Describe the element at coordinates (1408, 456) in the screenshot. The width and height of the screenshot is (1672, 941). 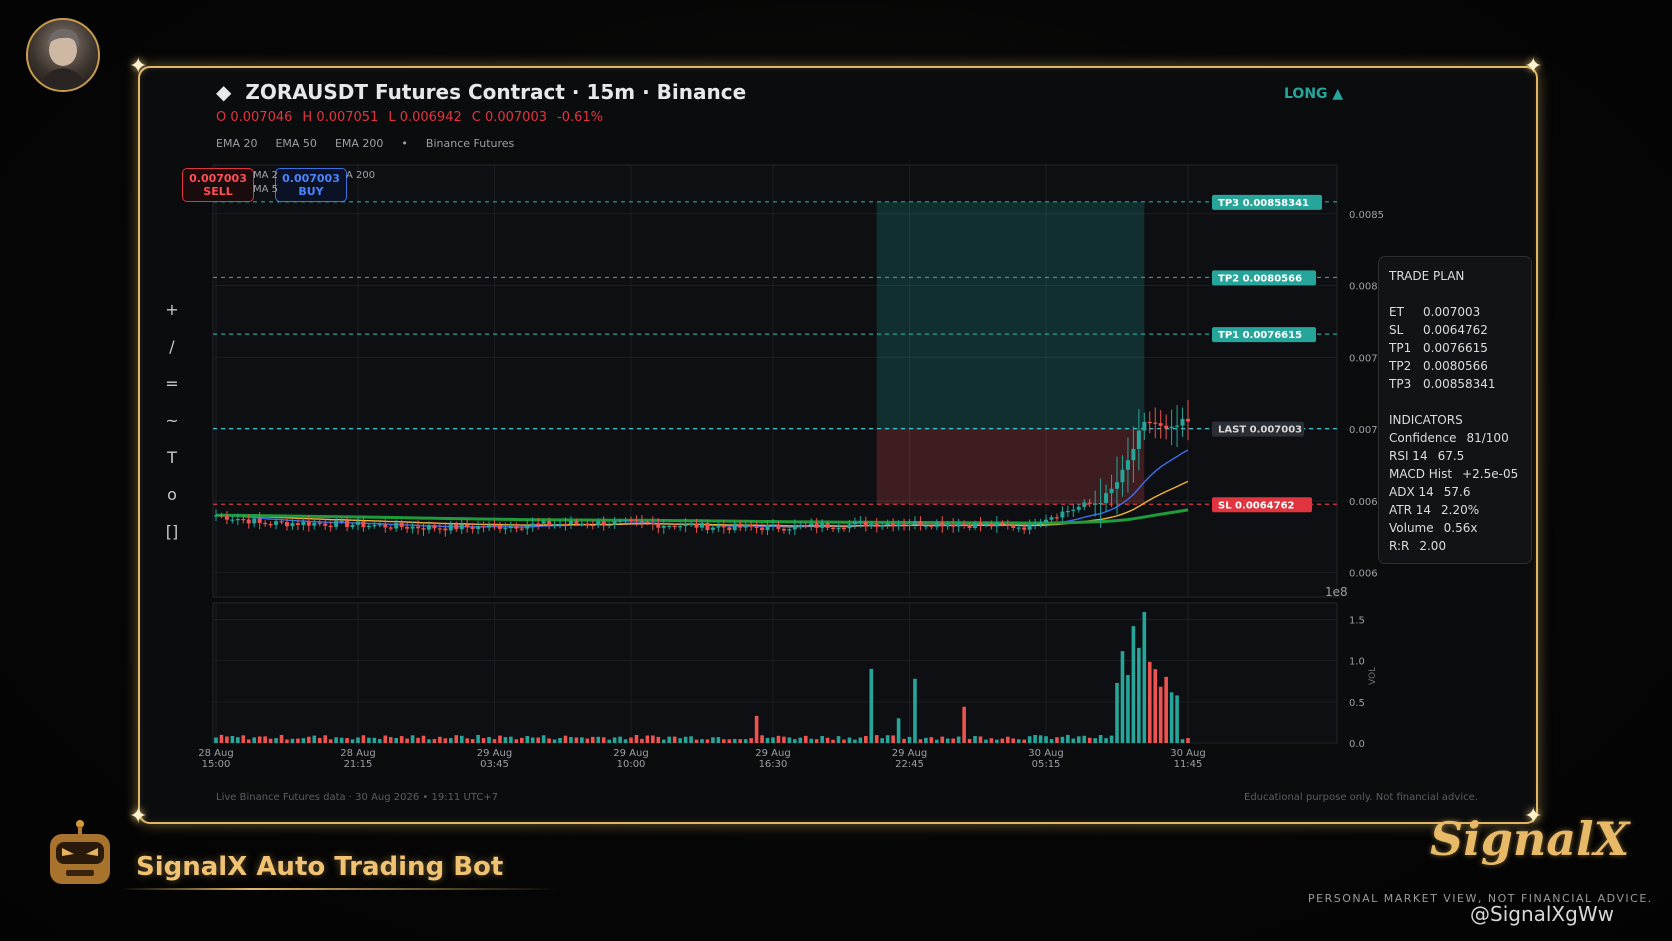
I see `indicator-key: RSI 14` at that location.